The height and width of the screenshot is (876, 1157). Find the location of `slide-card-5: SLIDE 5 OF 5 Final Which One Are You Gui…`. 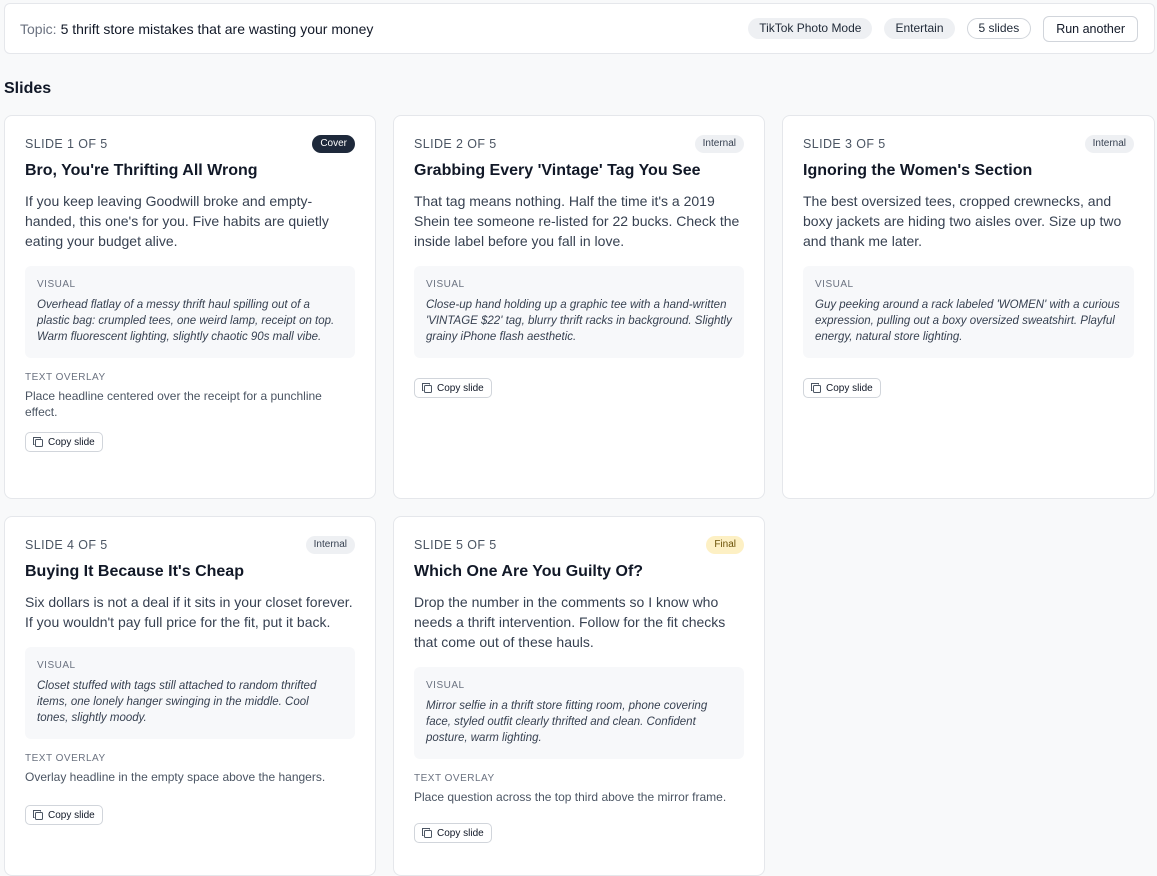

slide-card-5: SLIDE 5 OF 5 Final Which One Are You Gui… is located at coordinates (579, 696).